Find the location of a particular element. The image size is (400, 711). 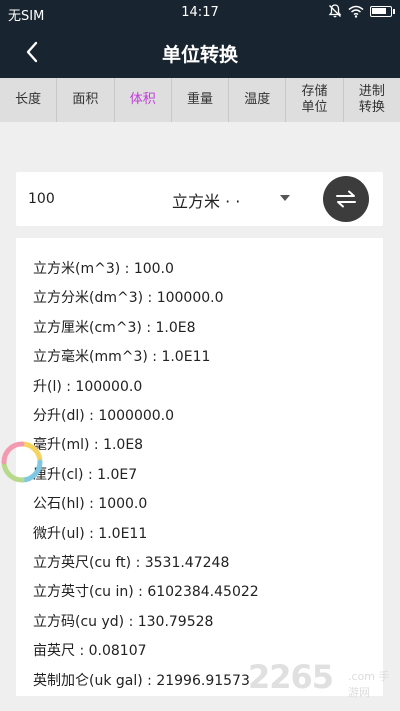

result-row: 公石(hl) : 1000.0 is located at coordinates (90, 504).